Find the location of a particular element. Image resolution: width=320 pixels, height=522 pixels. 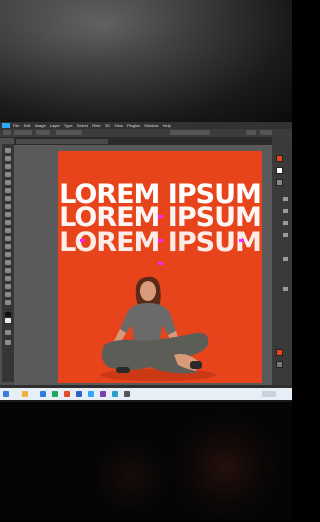

shape-tool-icon is located at coordinates (8, 286).